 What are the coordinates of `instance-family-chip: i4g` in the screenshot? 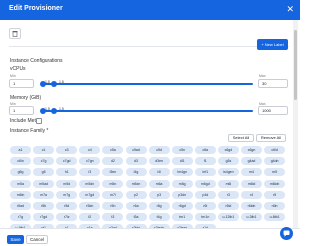 It's located at (136, 172).